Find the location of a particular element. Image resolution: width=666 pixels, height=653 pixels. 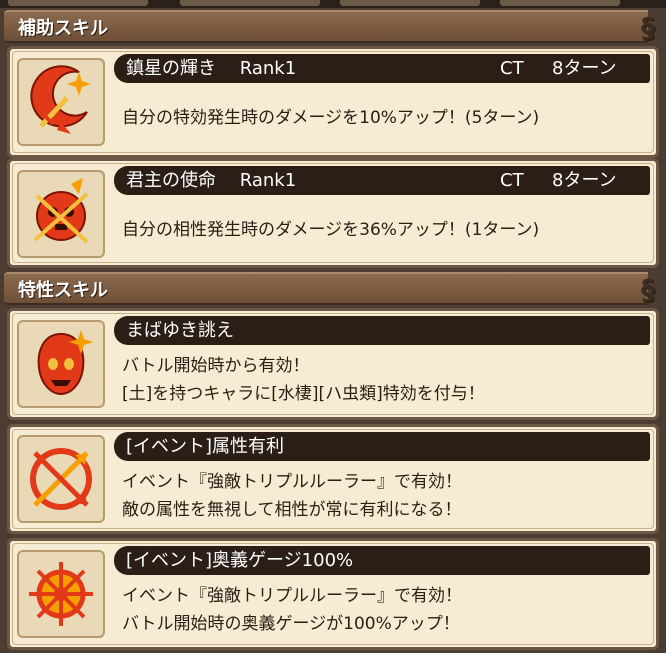

skill-title-bar: 鎮星の輝き Rank1 CT 8ターン is located at coordinates (382, 68).